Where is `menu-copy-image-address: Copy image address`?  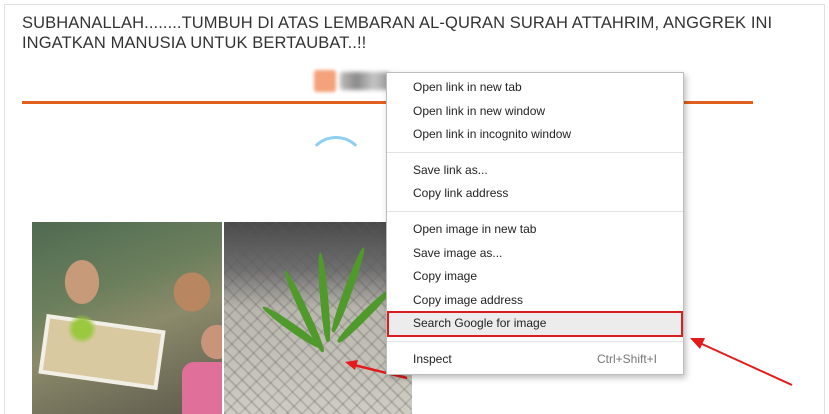
menu-copy-image-address: Copy image address is located at coordinates (535, 301).